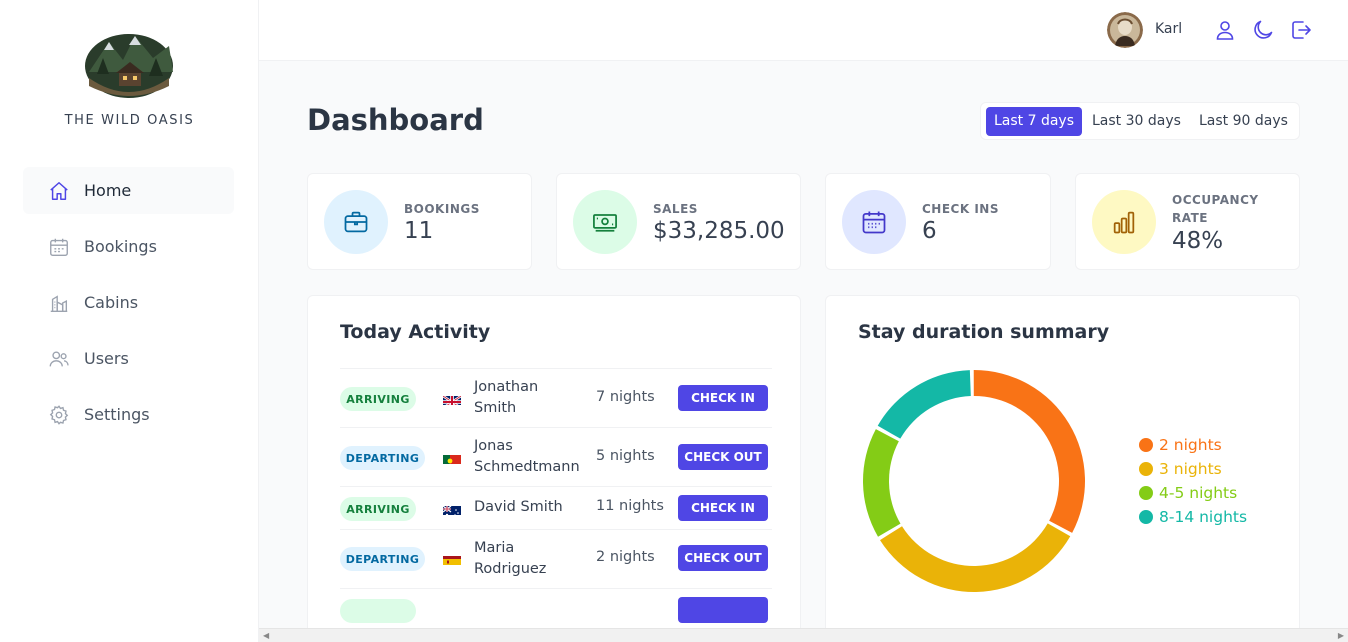  What do you see at coordinates (356, 222) in the screenshot?
I see `briefcase-icon` at bounding box center [356, 222].